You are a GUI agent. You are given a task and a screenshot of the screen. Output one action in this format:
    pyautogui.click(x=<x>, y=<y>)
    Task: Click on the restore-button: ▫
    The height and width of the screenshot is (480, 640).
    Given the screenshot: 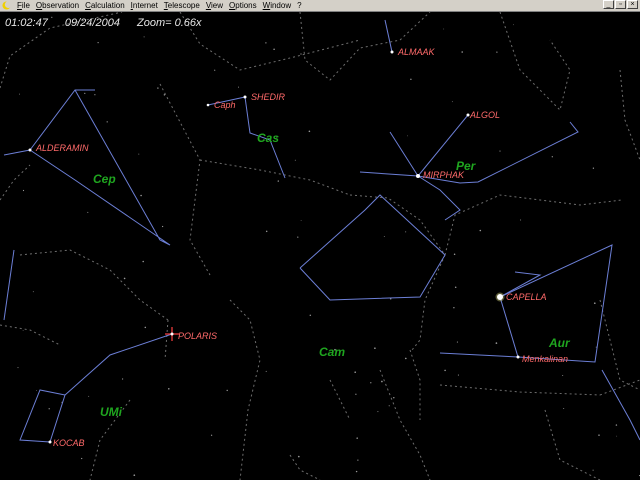 What is the action you would take?
    pyautogui.click(x=620, y=4)
    